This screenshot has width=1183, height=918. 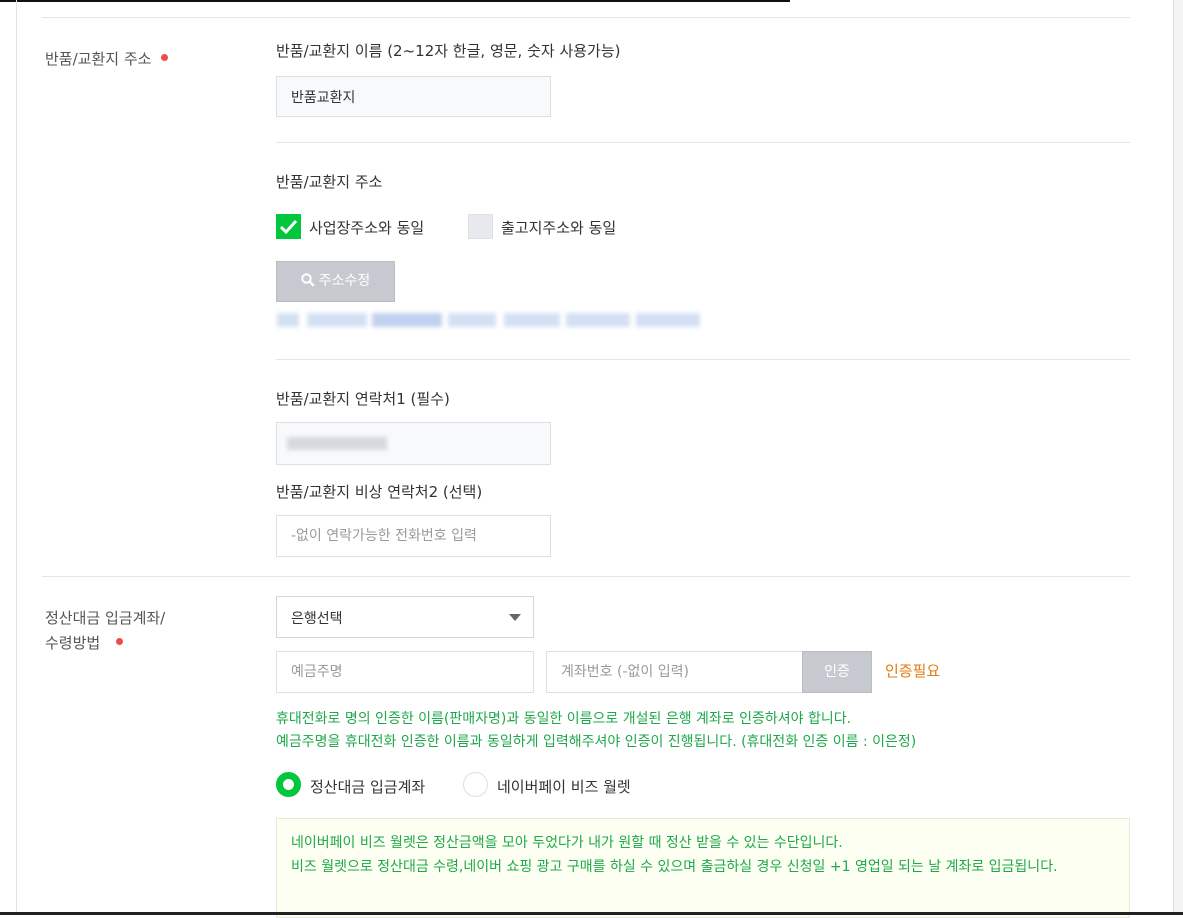 I want to click on verify-button: 인증, so click(x=837, y=672).